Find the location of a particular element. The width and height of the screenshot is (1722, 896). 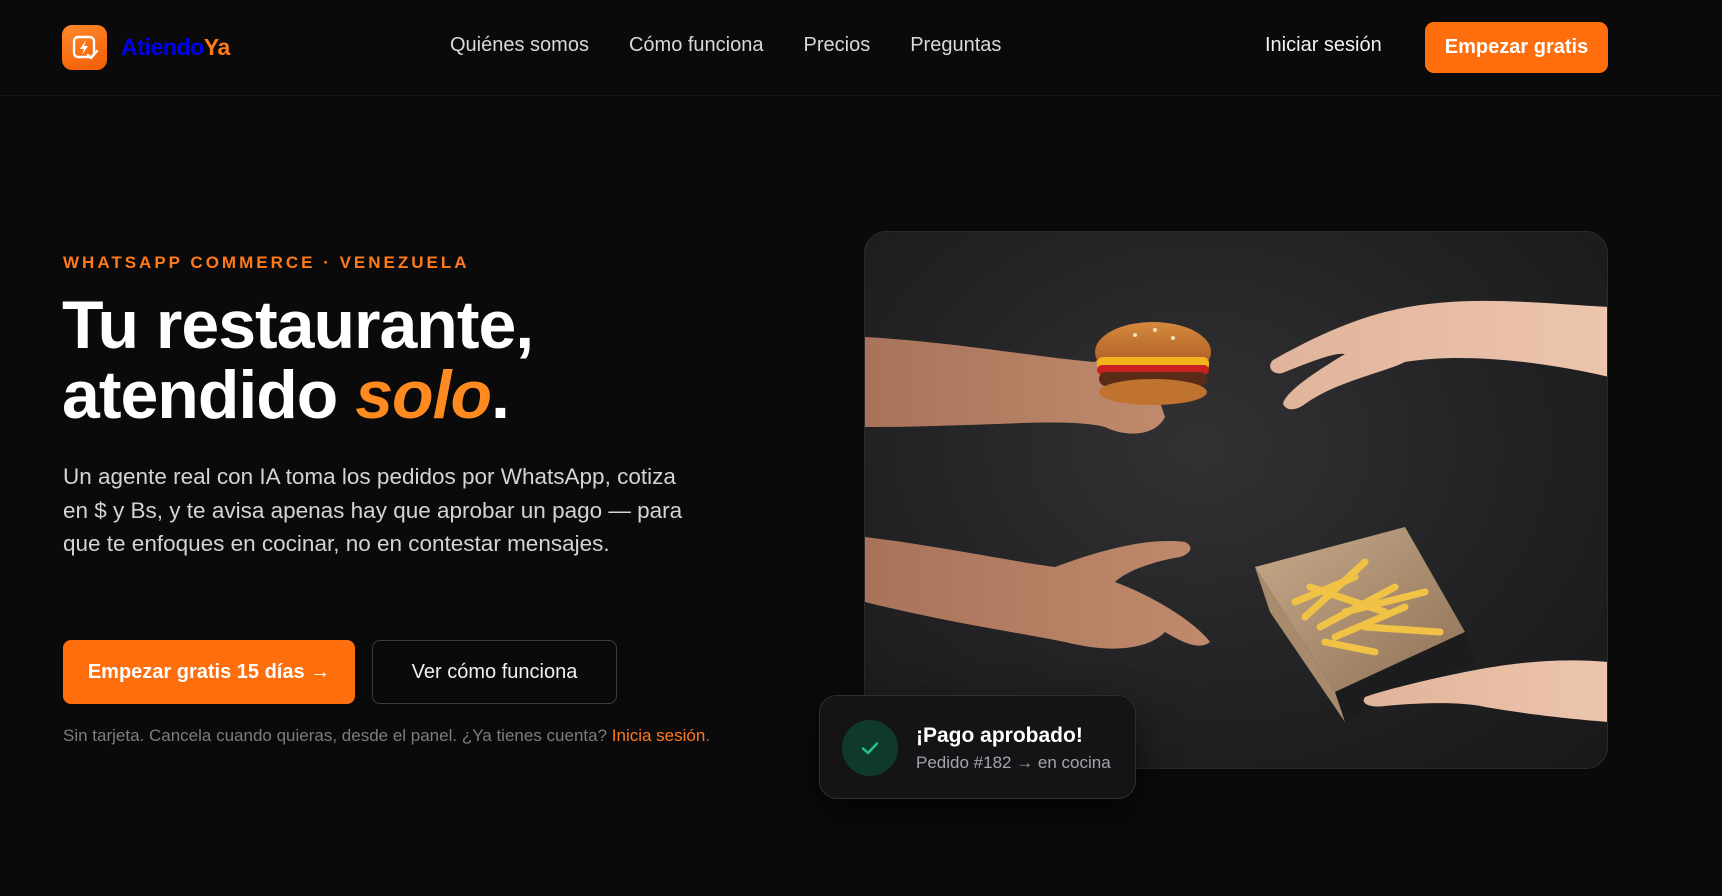

hero-note-end: . is located at coordinates (708, 735).